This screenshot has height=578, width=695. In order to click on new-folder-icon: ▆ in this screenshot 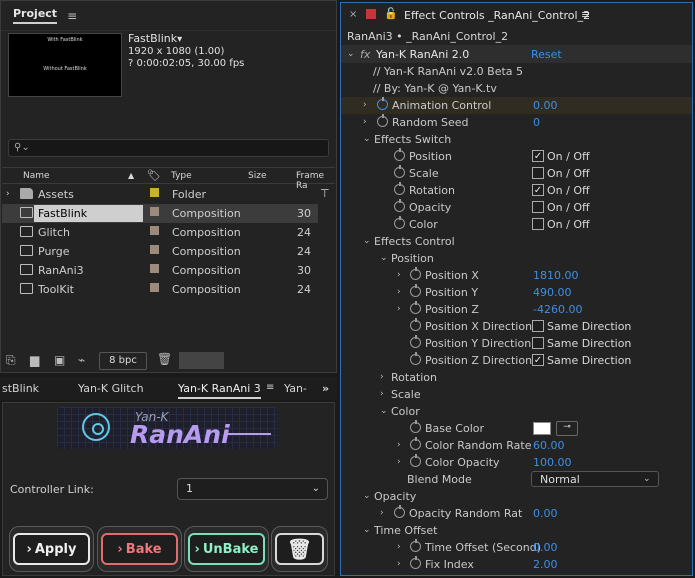, I will do `click(34, 360)`.